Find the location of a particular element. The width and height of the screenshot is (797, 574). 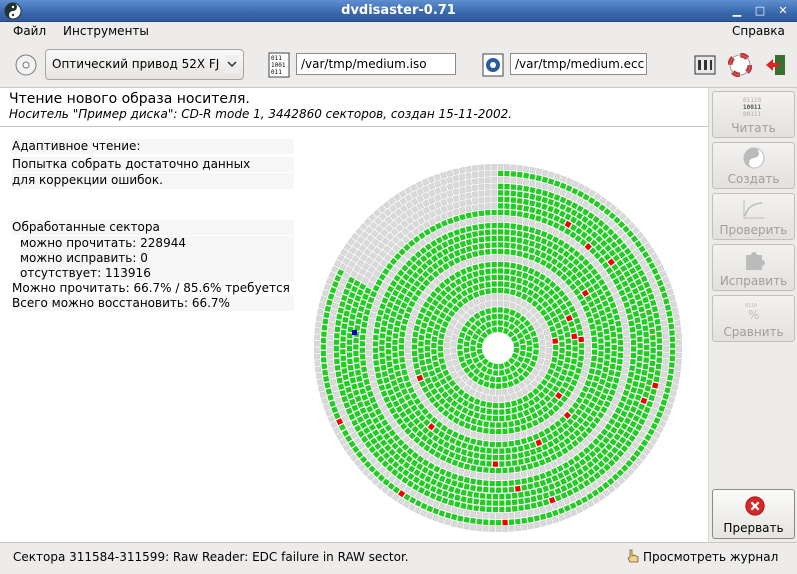

ecc-path-field: /var/tmp/medium.ecc is located at coordinates (578, 64).